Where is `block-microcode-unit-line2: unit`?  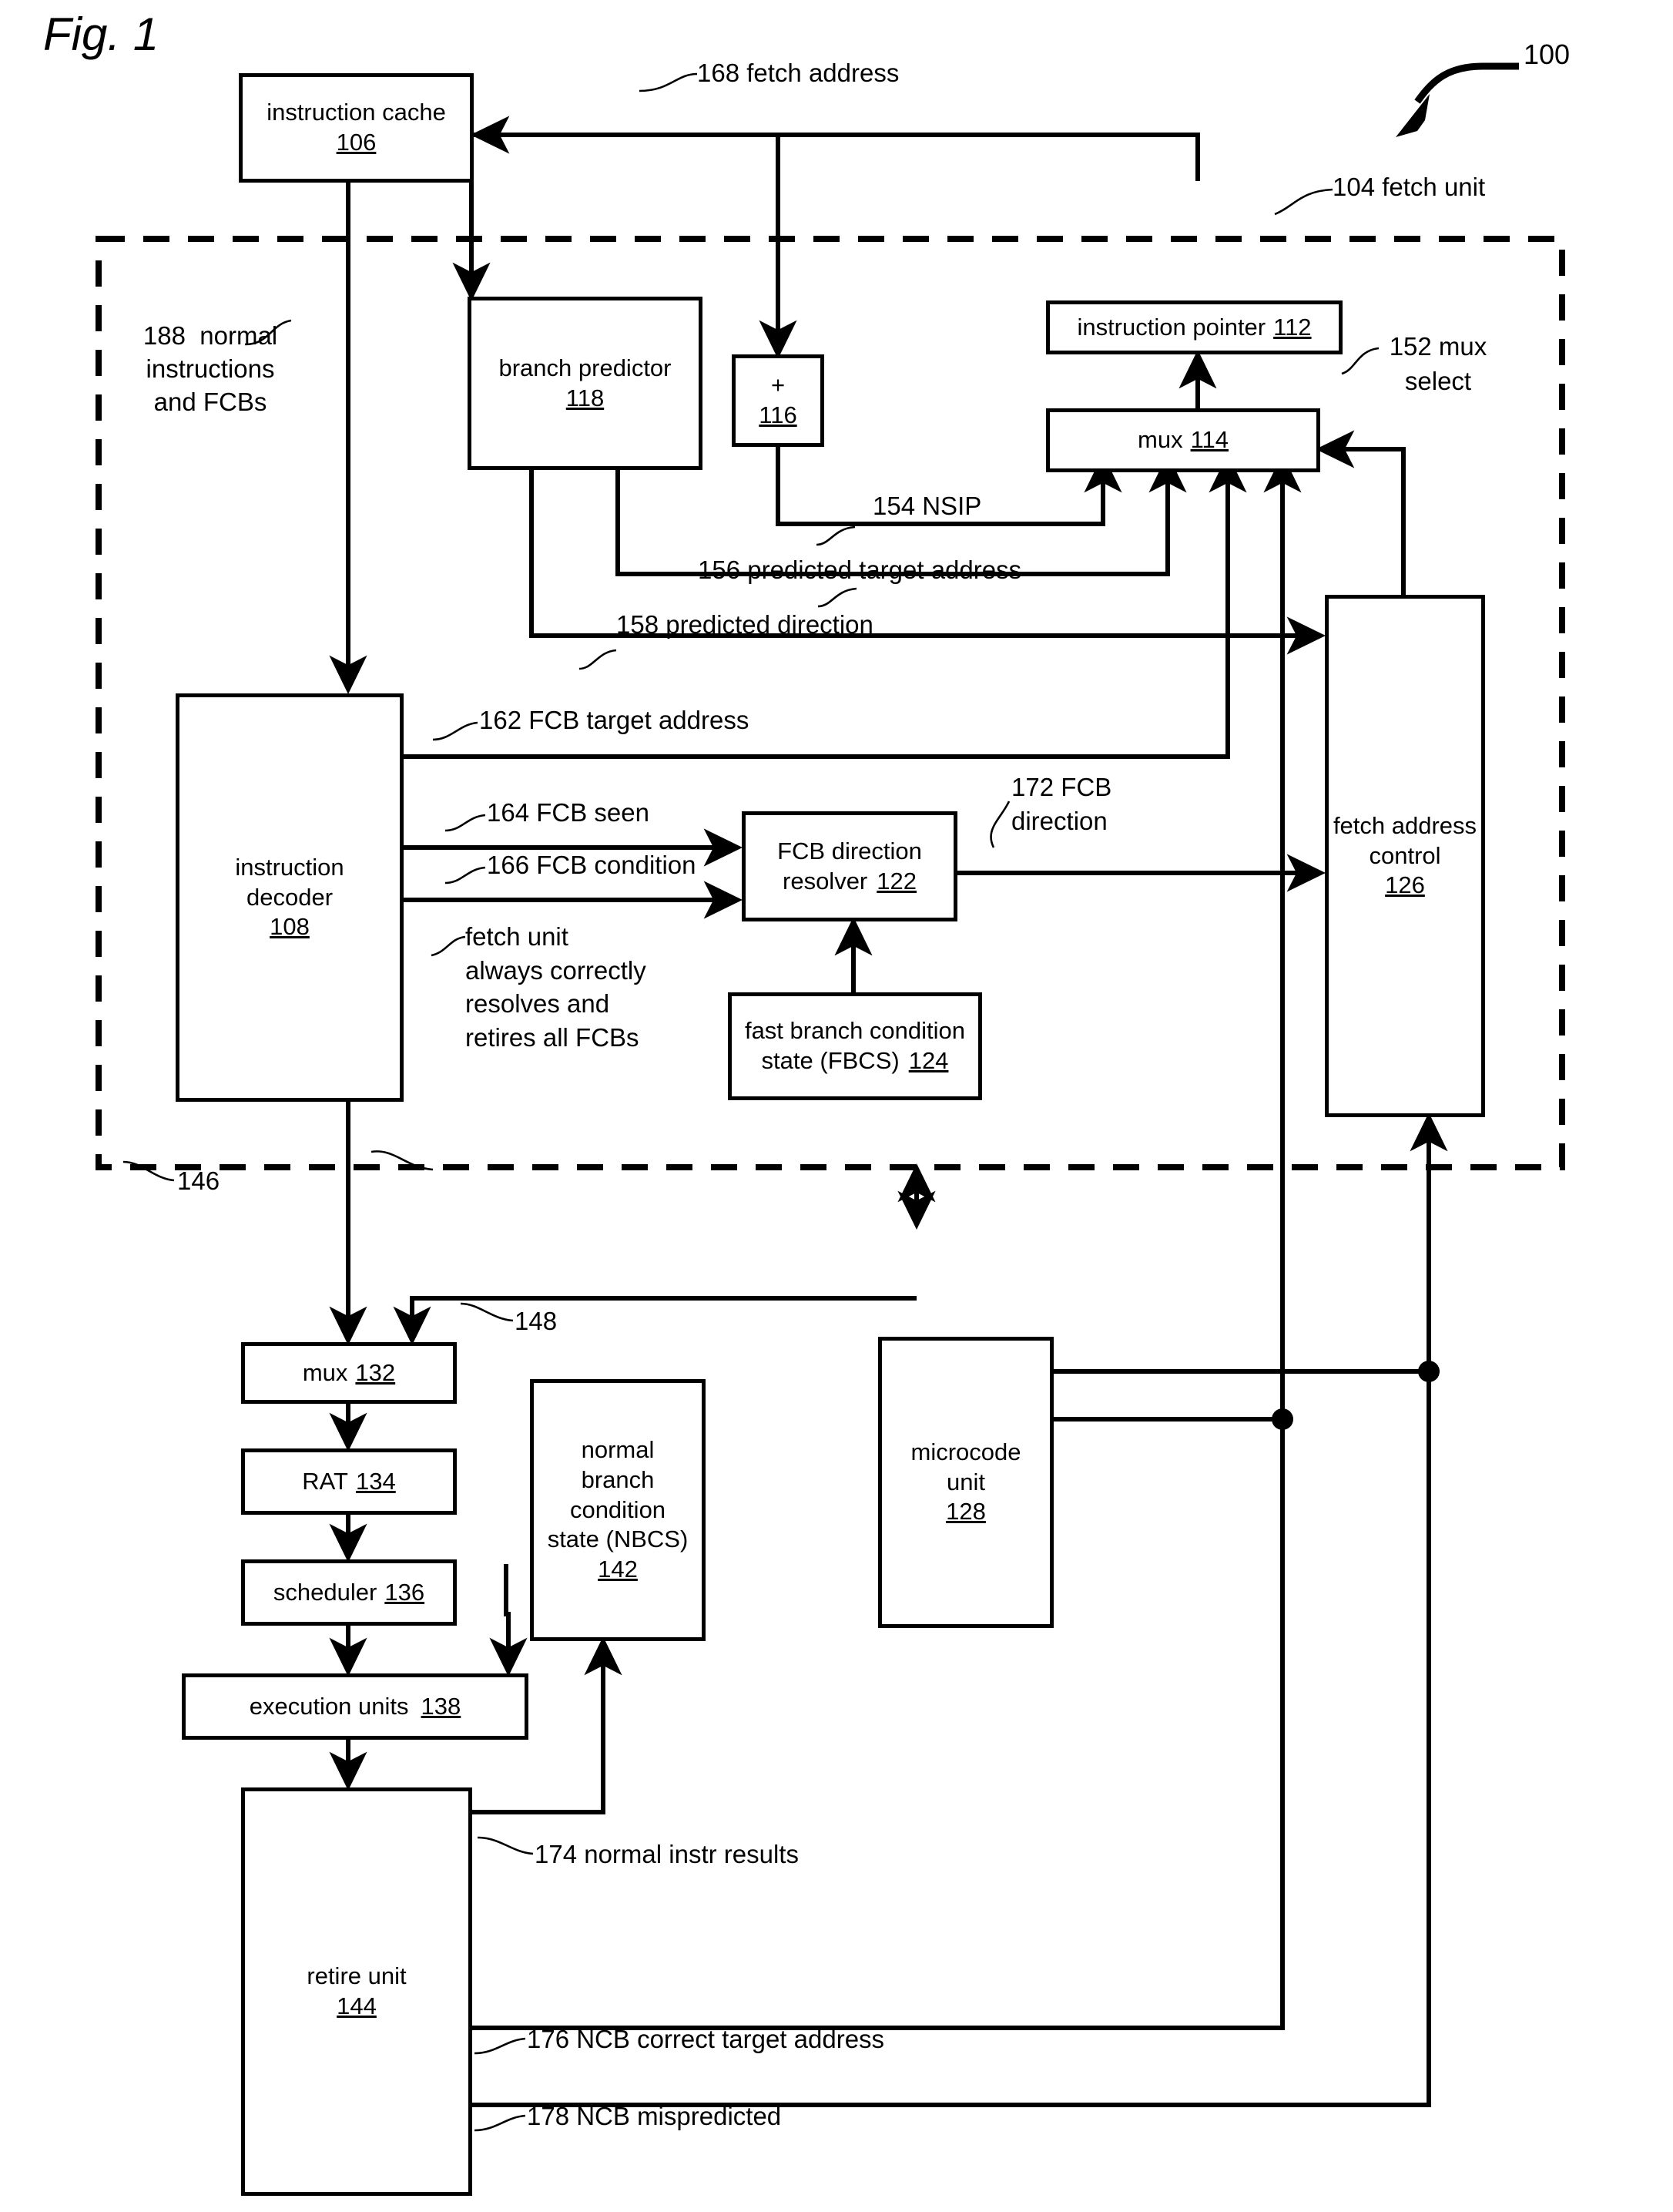
block-microcode-unit-line2: unit is located at coordinates (966, 1482).